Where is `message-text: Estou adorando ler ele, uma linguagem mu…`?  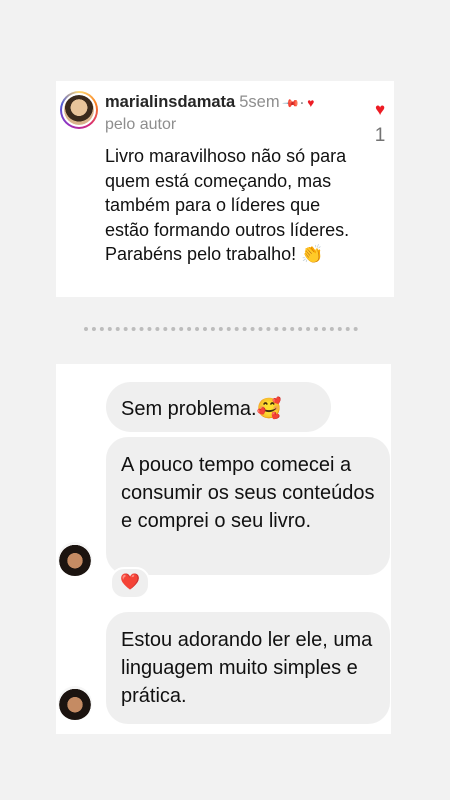
message-text: Estou adorando ler ele, uma linguagem mu… is located at coordinates (247, 668).